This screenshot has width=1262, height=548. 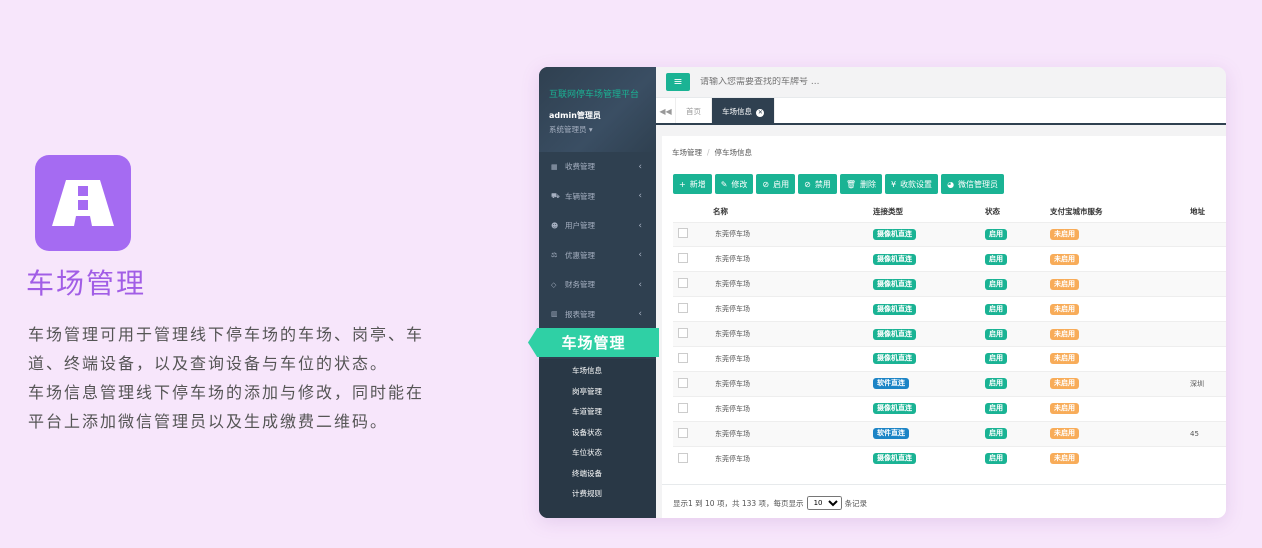 I want to click on sidebar-item: ▥ 报表管理 ‹, so click(x=597, y=315).